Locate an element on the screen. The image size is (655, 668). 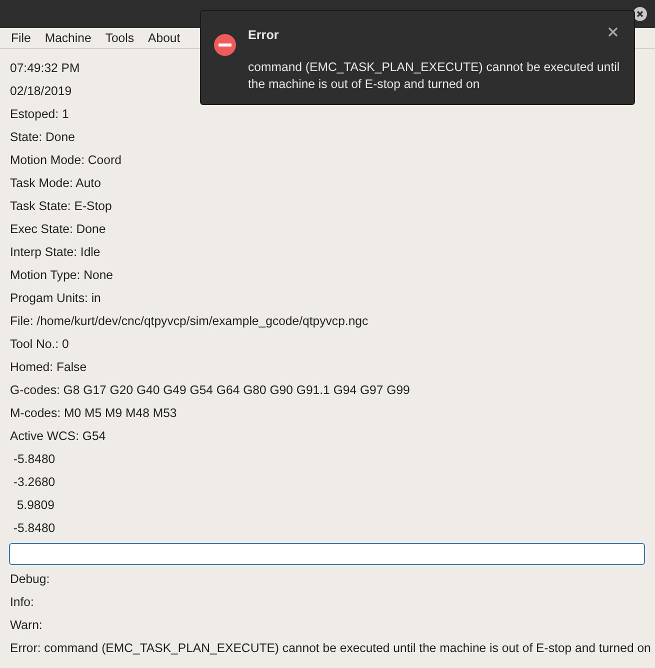
status-label: Task State: E-Stop is located at coordinates (61, 206).